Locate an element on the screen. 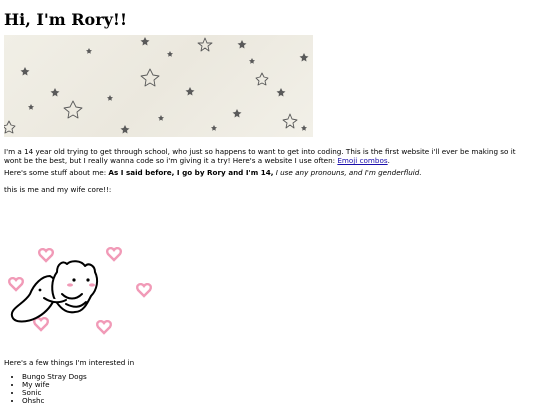 This screenshot has height=405, width=540. stars-banner-image is located at coordinates (158, 86).